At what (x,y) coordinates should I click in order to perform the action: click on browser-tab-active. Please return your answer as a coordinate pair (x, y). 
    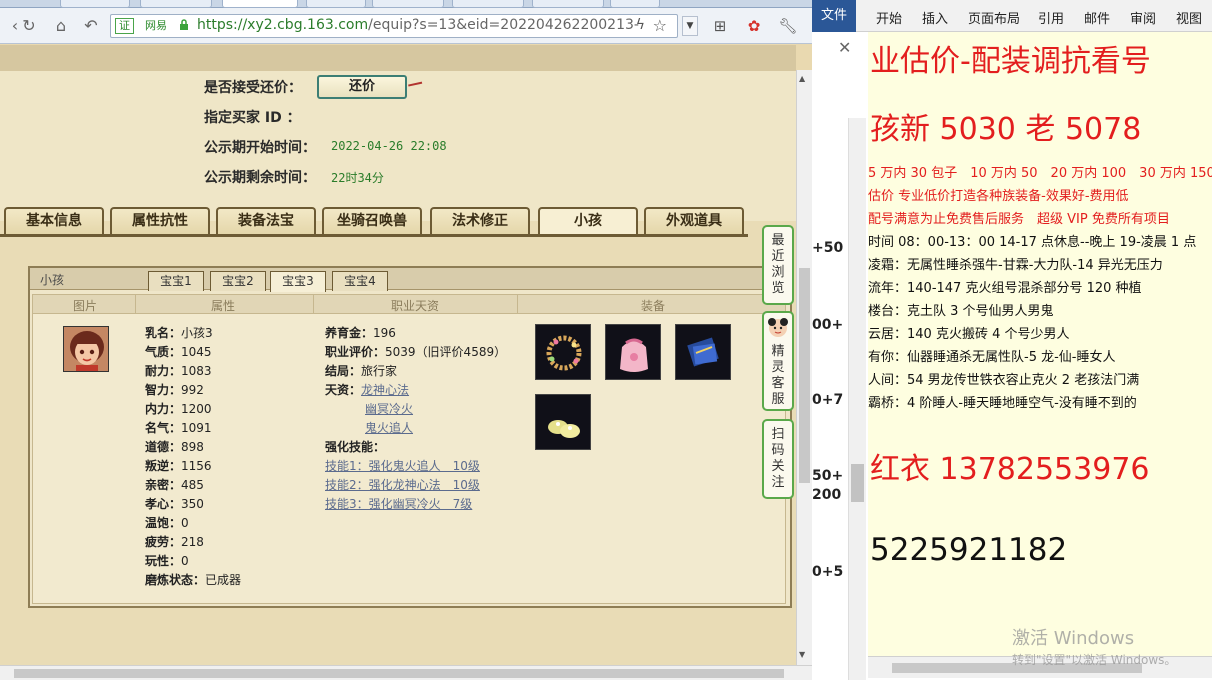
    Looking at the image, I should click on (260, 4).